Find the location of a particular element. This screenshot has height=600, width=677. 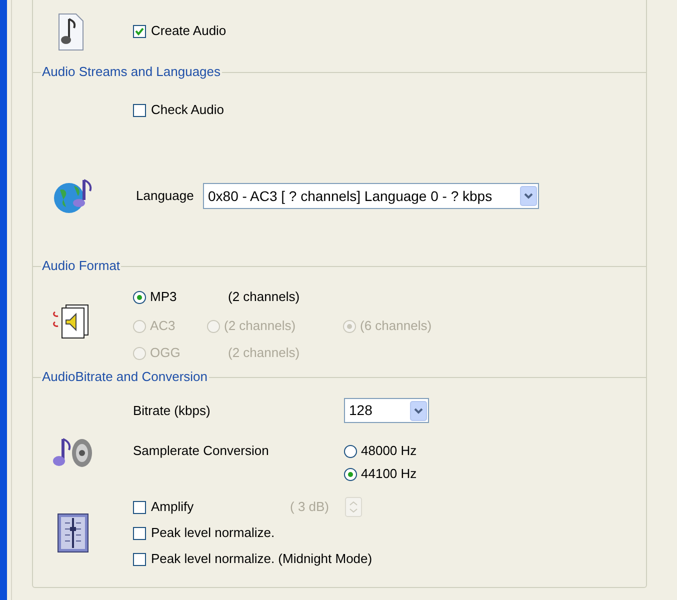

format-label: OGG is located at coordinates (165, 353).